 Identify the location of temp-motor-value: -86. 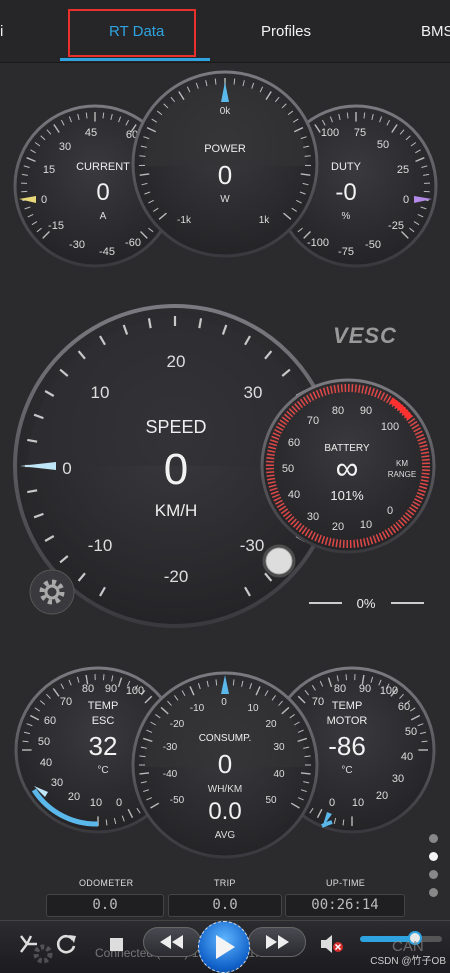
(347, 746).